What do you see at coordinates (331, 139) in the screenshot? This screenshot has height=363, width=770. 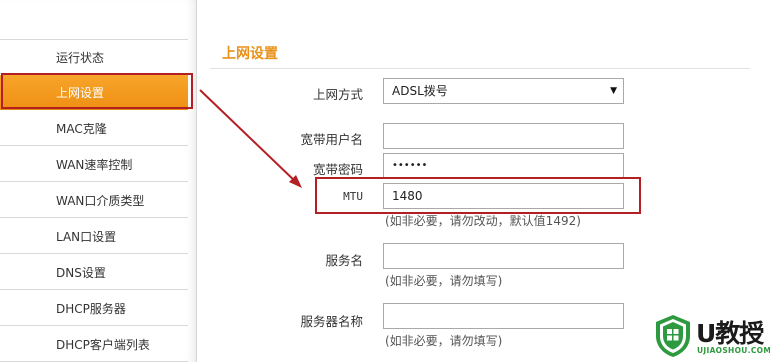 I see `username-label: 宽带用户名` at bounding box center [331, 139].